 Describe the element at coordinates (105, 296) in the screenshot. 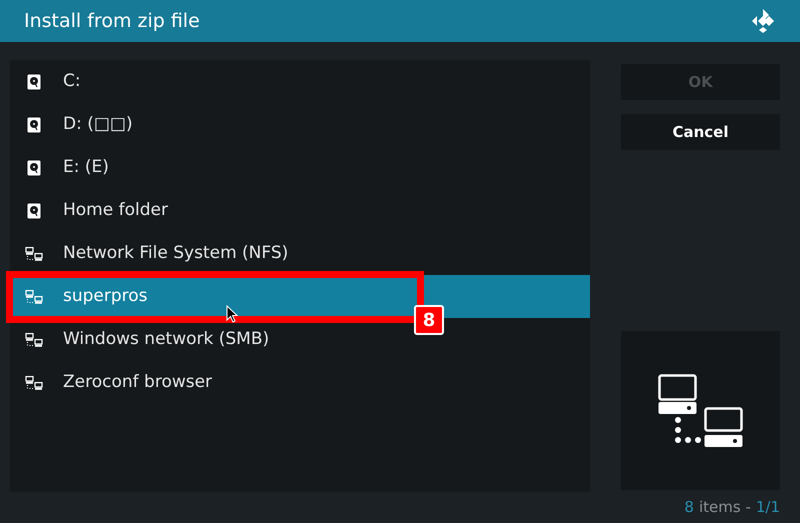

I see `source-label: superpros` at that location.